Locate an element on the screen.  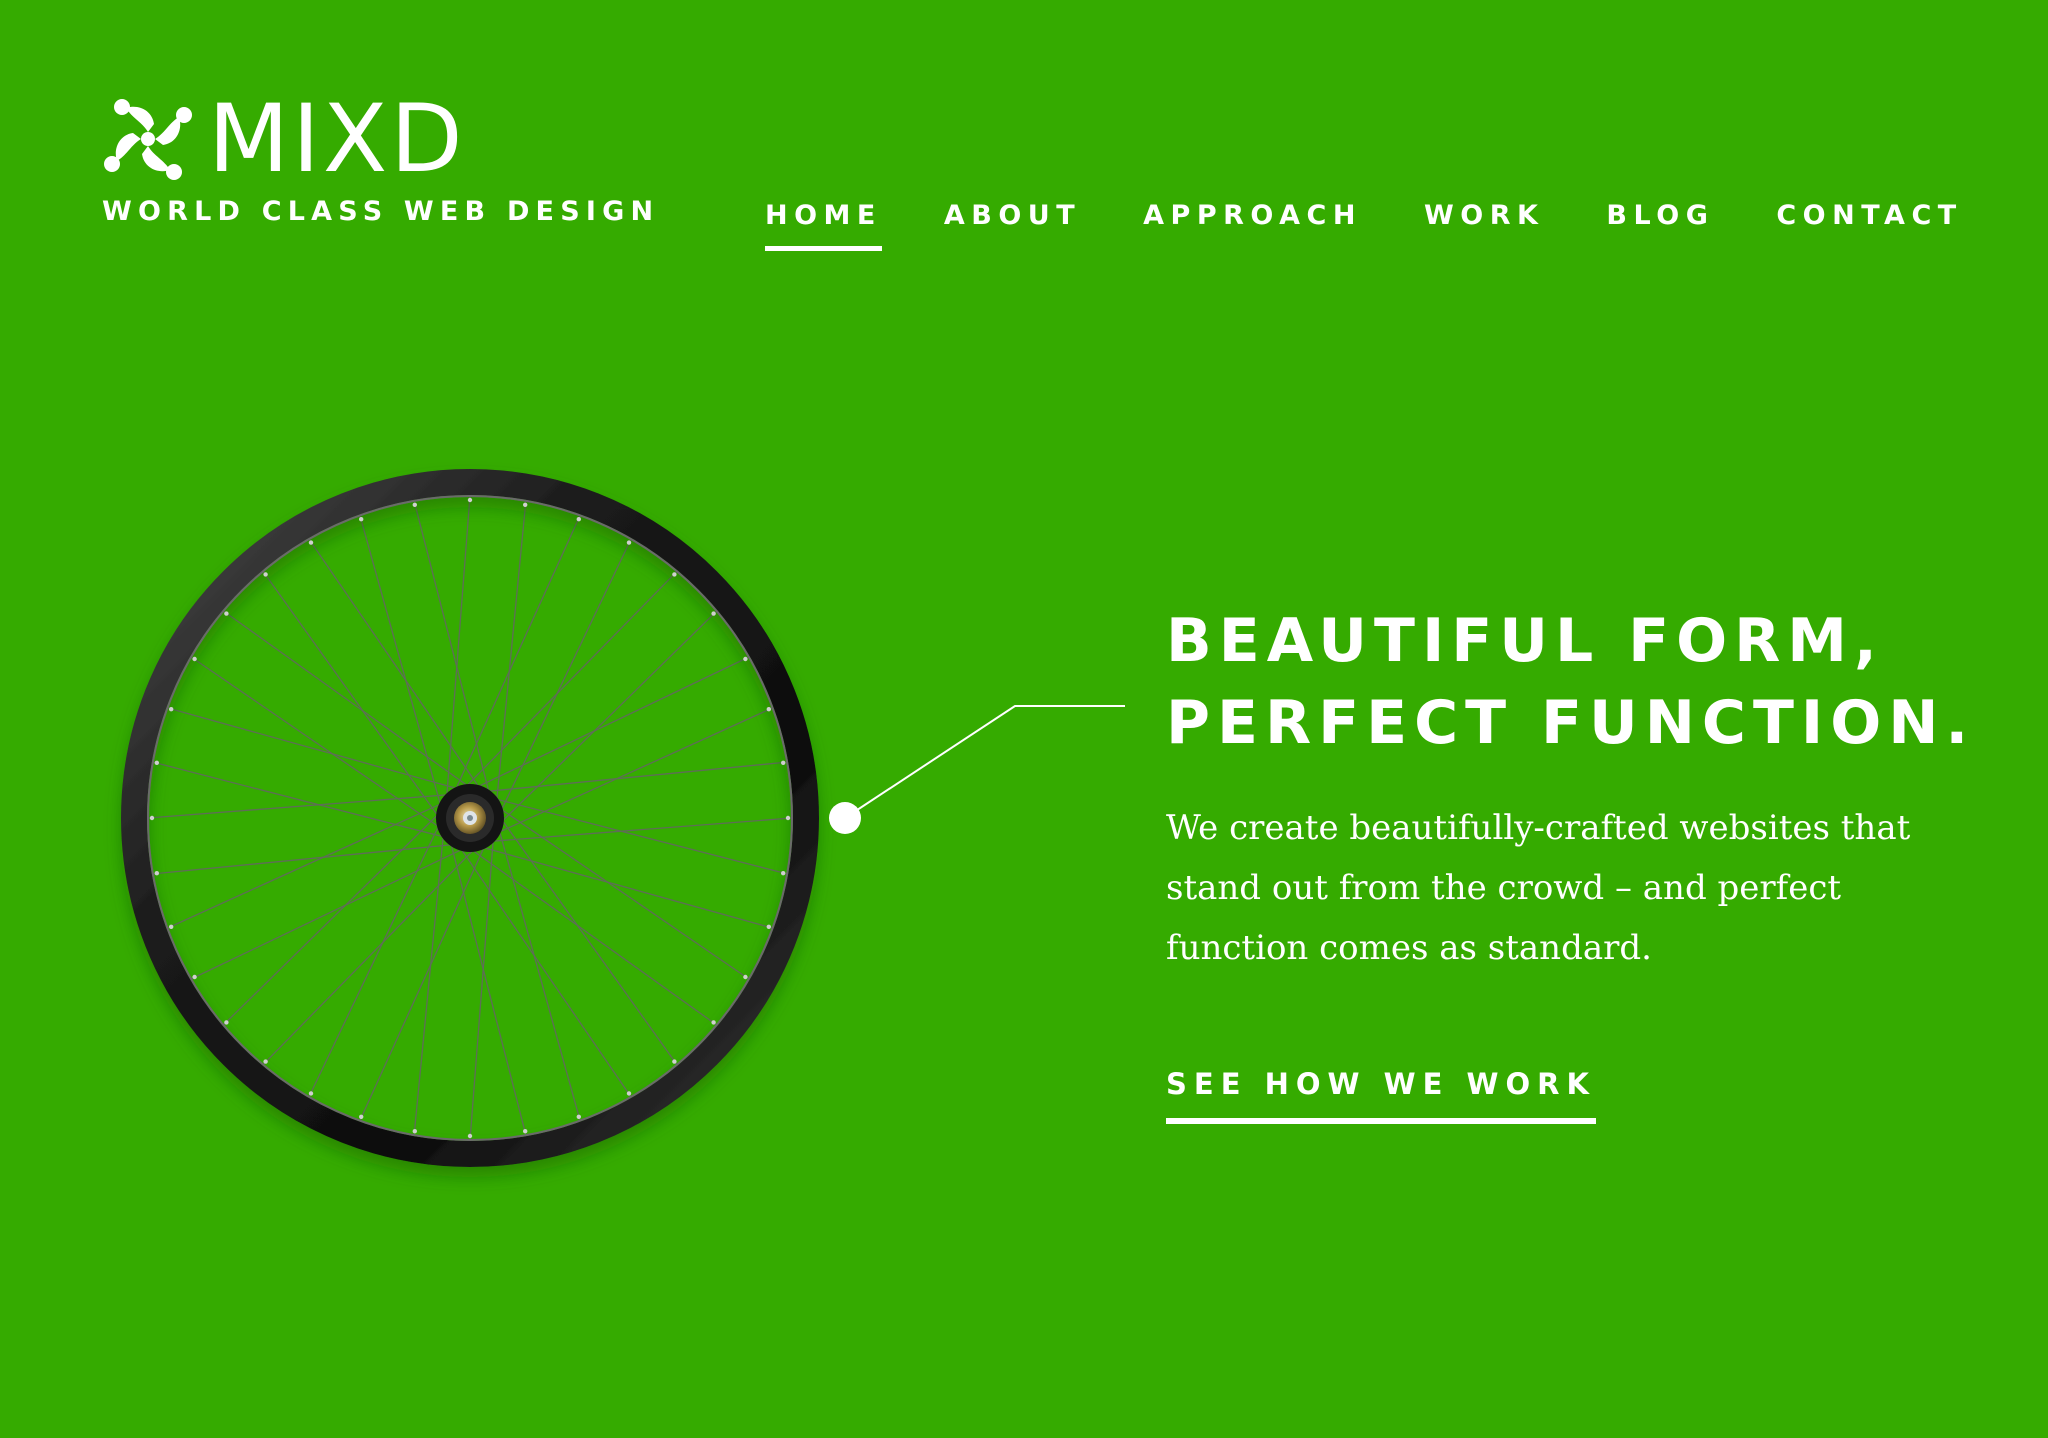
nav-item-work: WORK is located at coordinates (1484, 228).